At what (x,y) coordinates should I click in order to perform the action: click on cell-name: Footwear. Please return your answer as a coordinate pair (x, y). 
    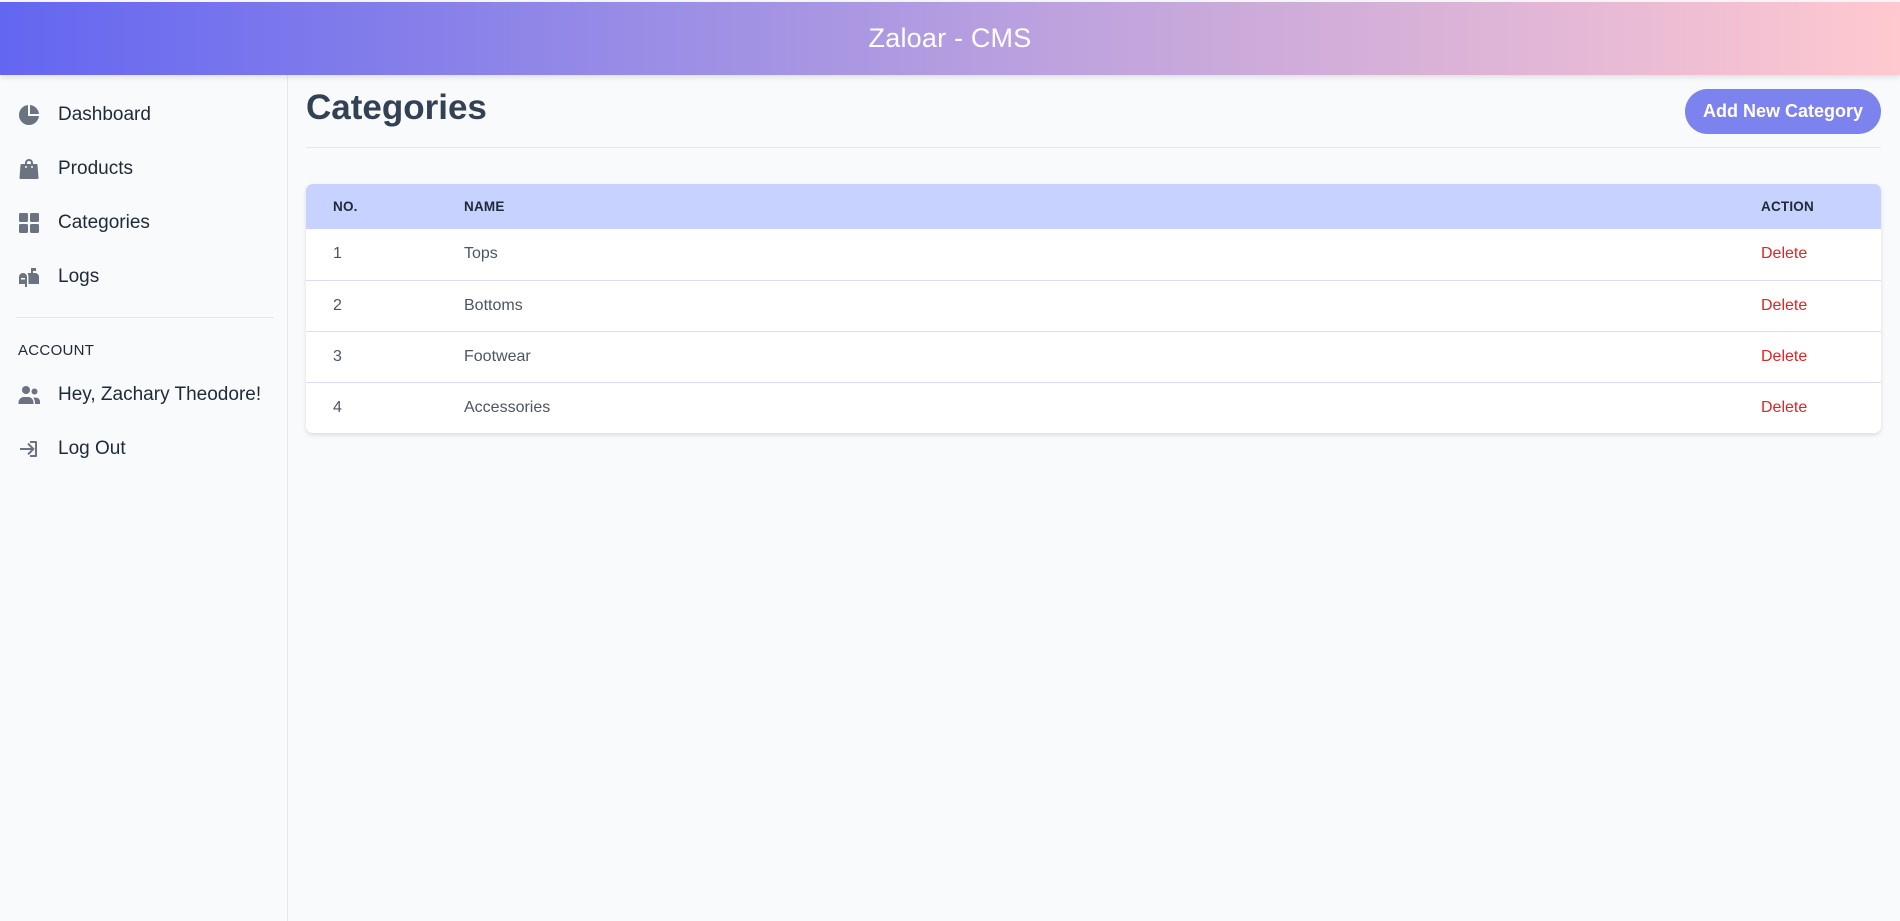
    Looking at the image, I should click on (497, 356).